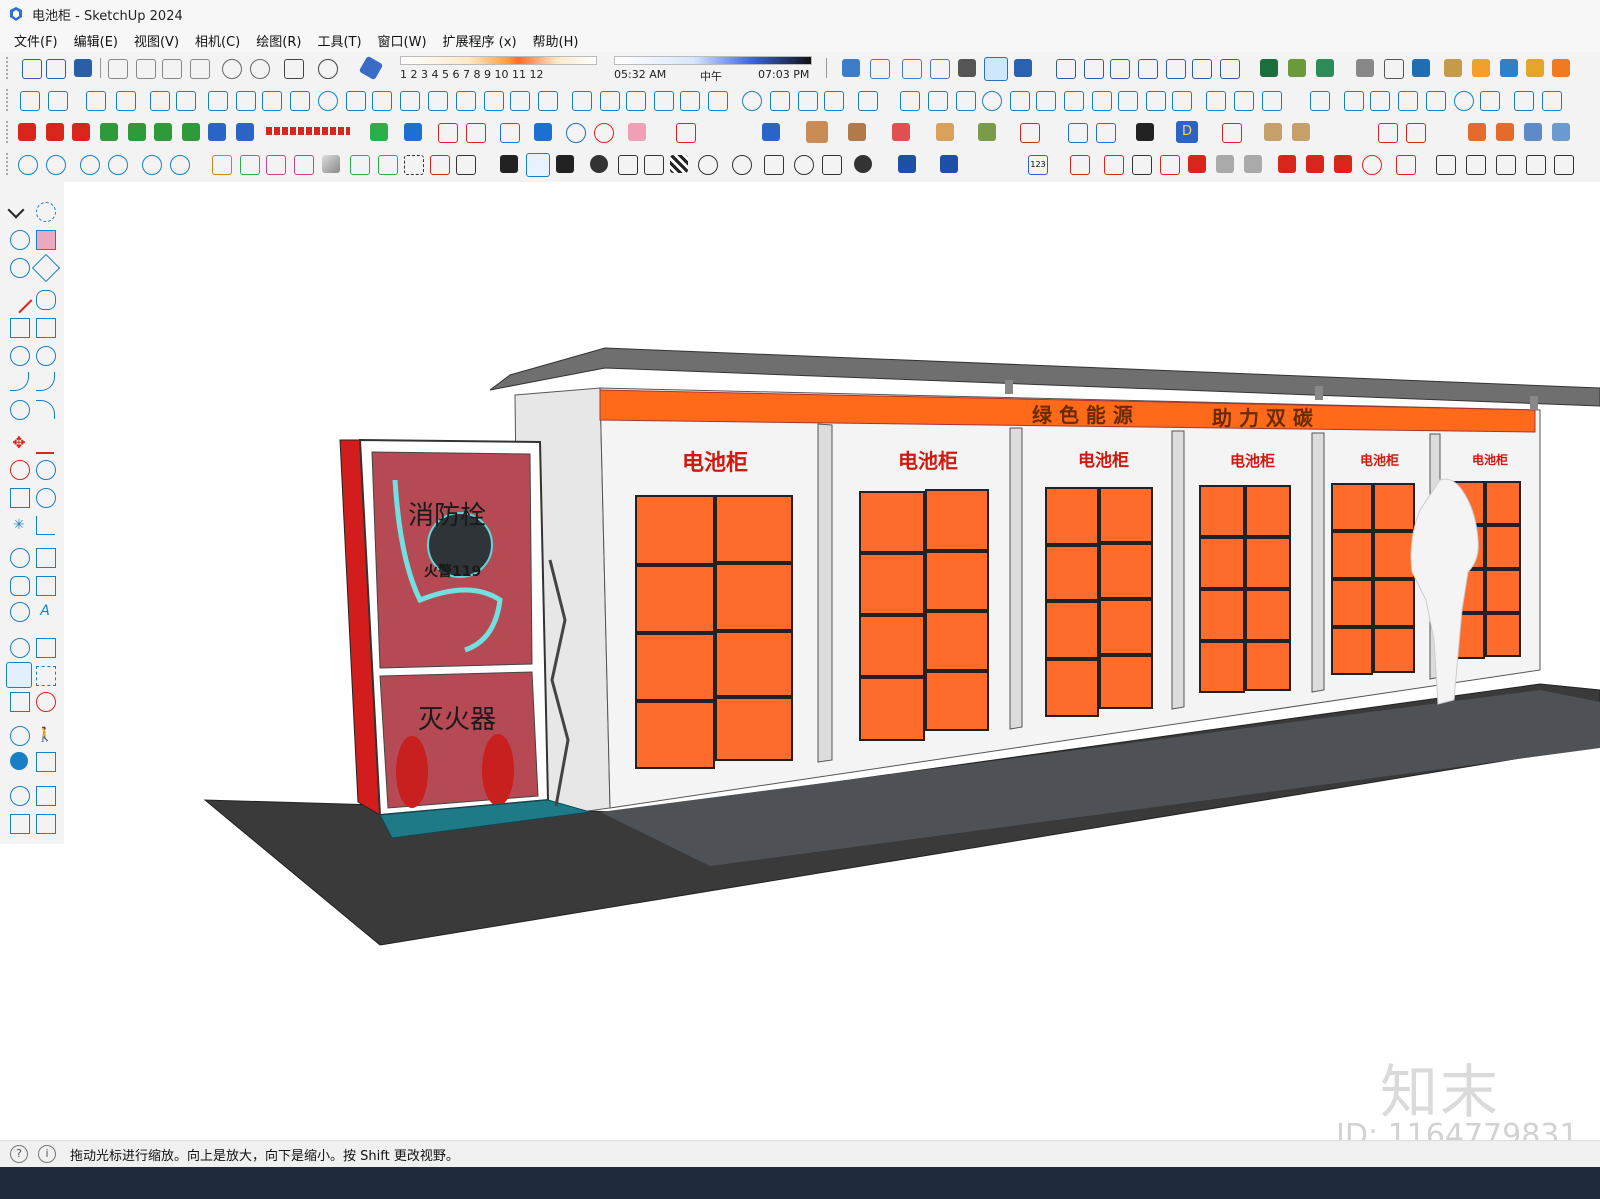 The height and width of the screenshot is (1199, 1600). Describe the element at coordinates (440, 165) in the screenshot. I see `red-select-icon` at that location.